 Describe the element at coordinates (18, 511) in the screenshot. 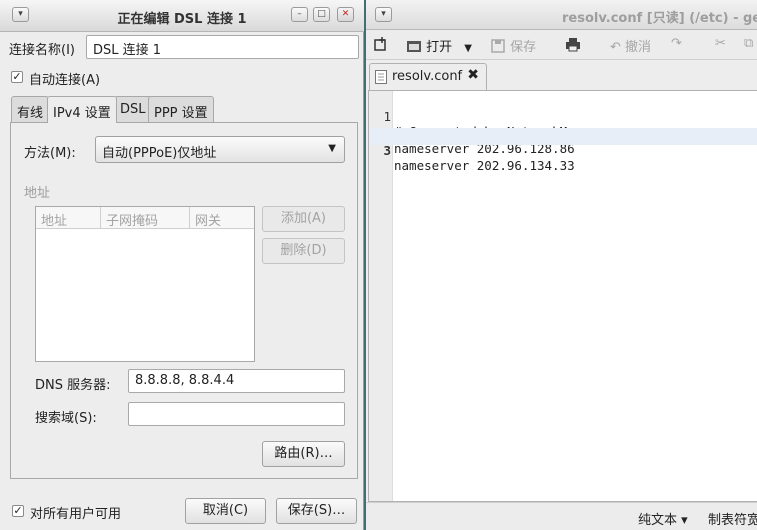

I see `all-users-checkbox: ✓` at that location.